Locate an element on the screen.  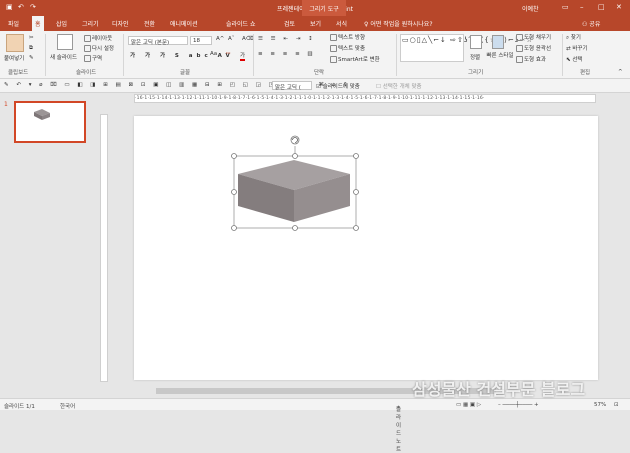
slide-thumbnail is located at coordinates (50, 122).